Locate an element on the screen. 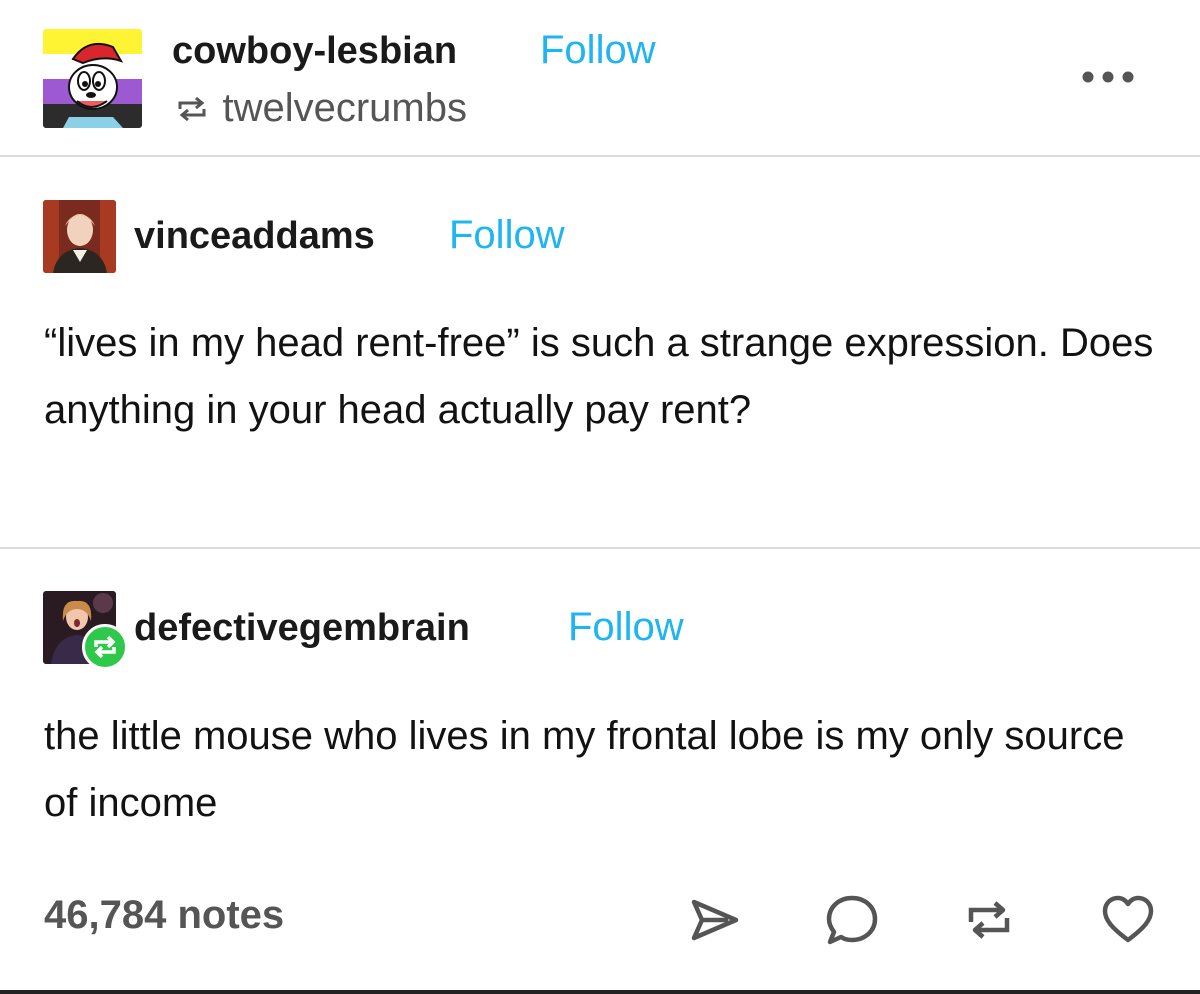 The image size is (1200, 994). reblog-badge-icon is located at coordinates (105, 647).